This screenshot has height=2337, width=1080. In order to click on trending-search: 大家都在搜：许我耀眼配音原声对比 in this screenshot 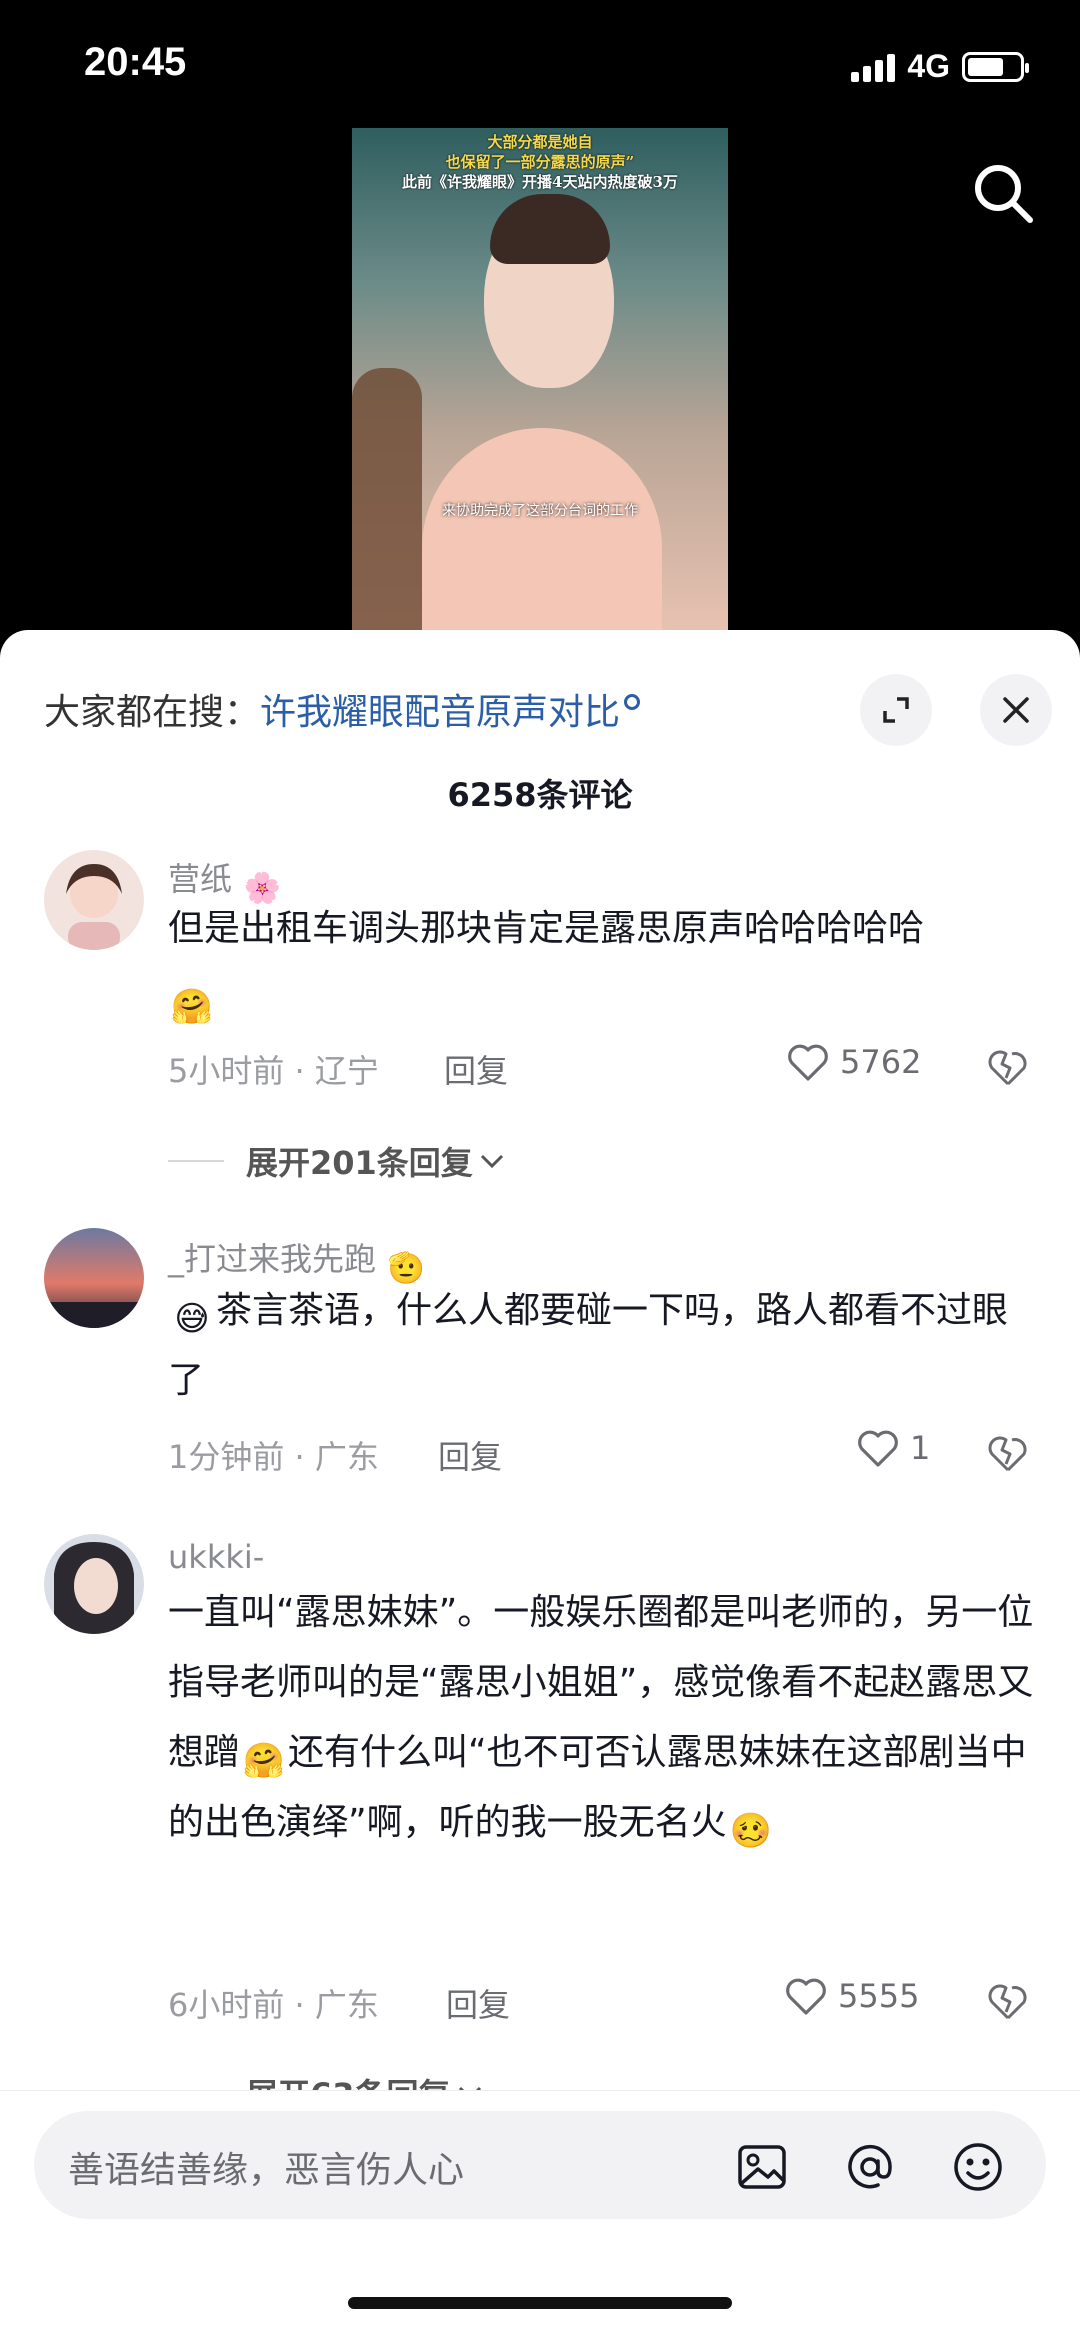, I will do `click(342, 709)`.